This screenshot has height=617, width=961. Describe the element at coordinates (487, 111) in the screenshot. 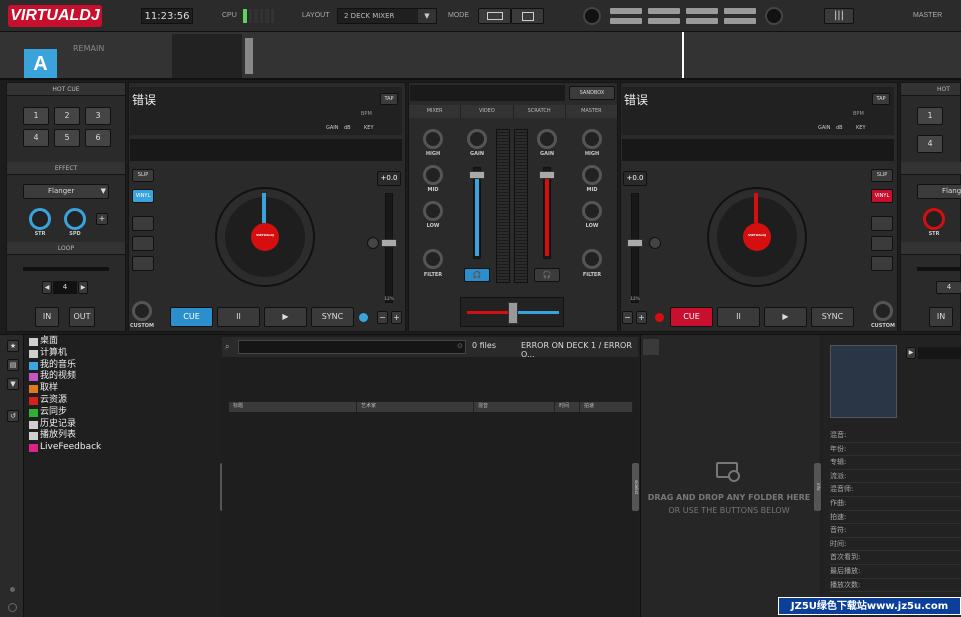

I see `tab-video: VIDEO` at that location.